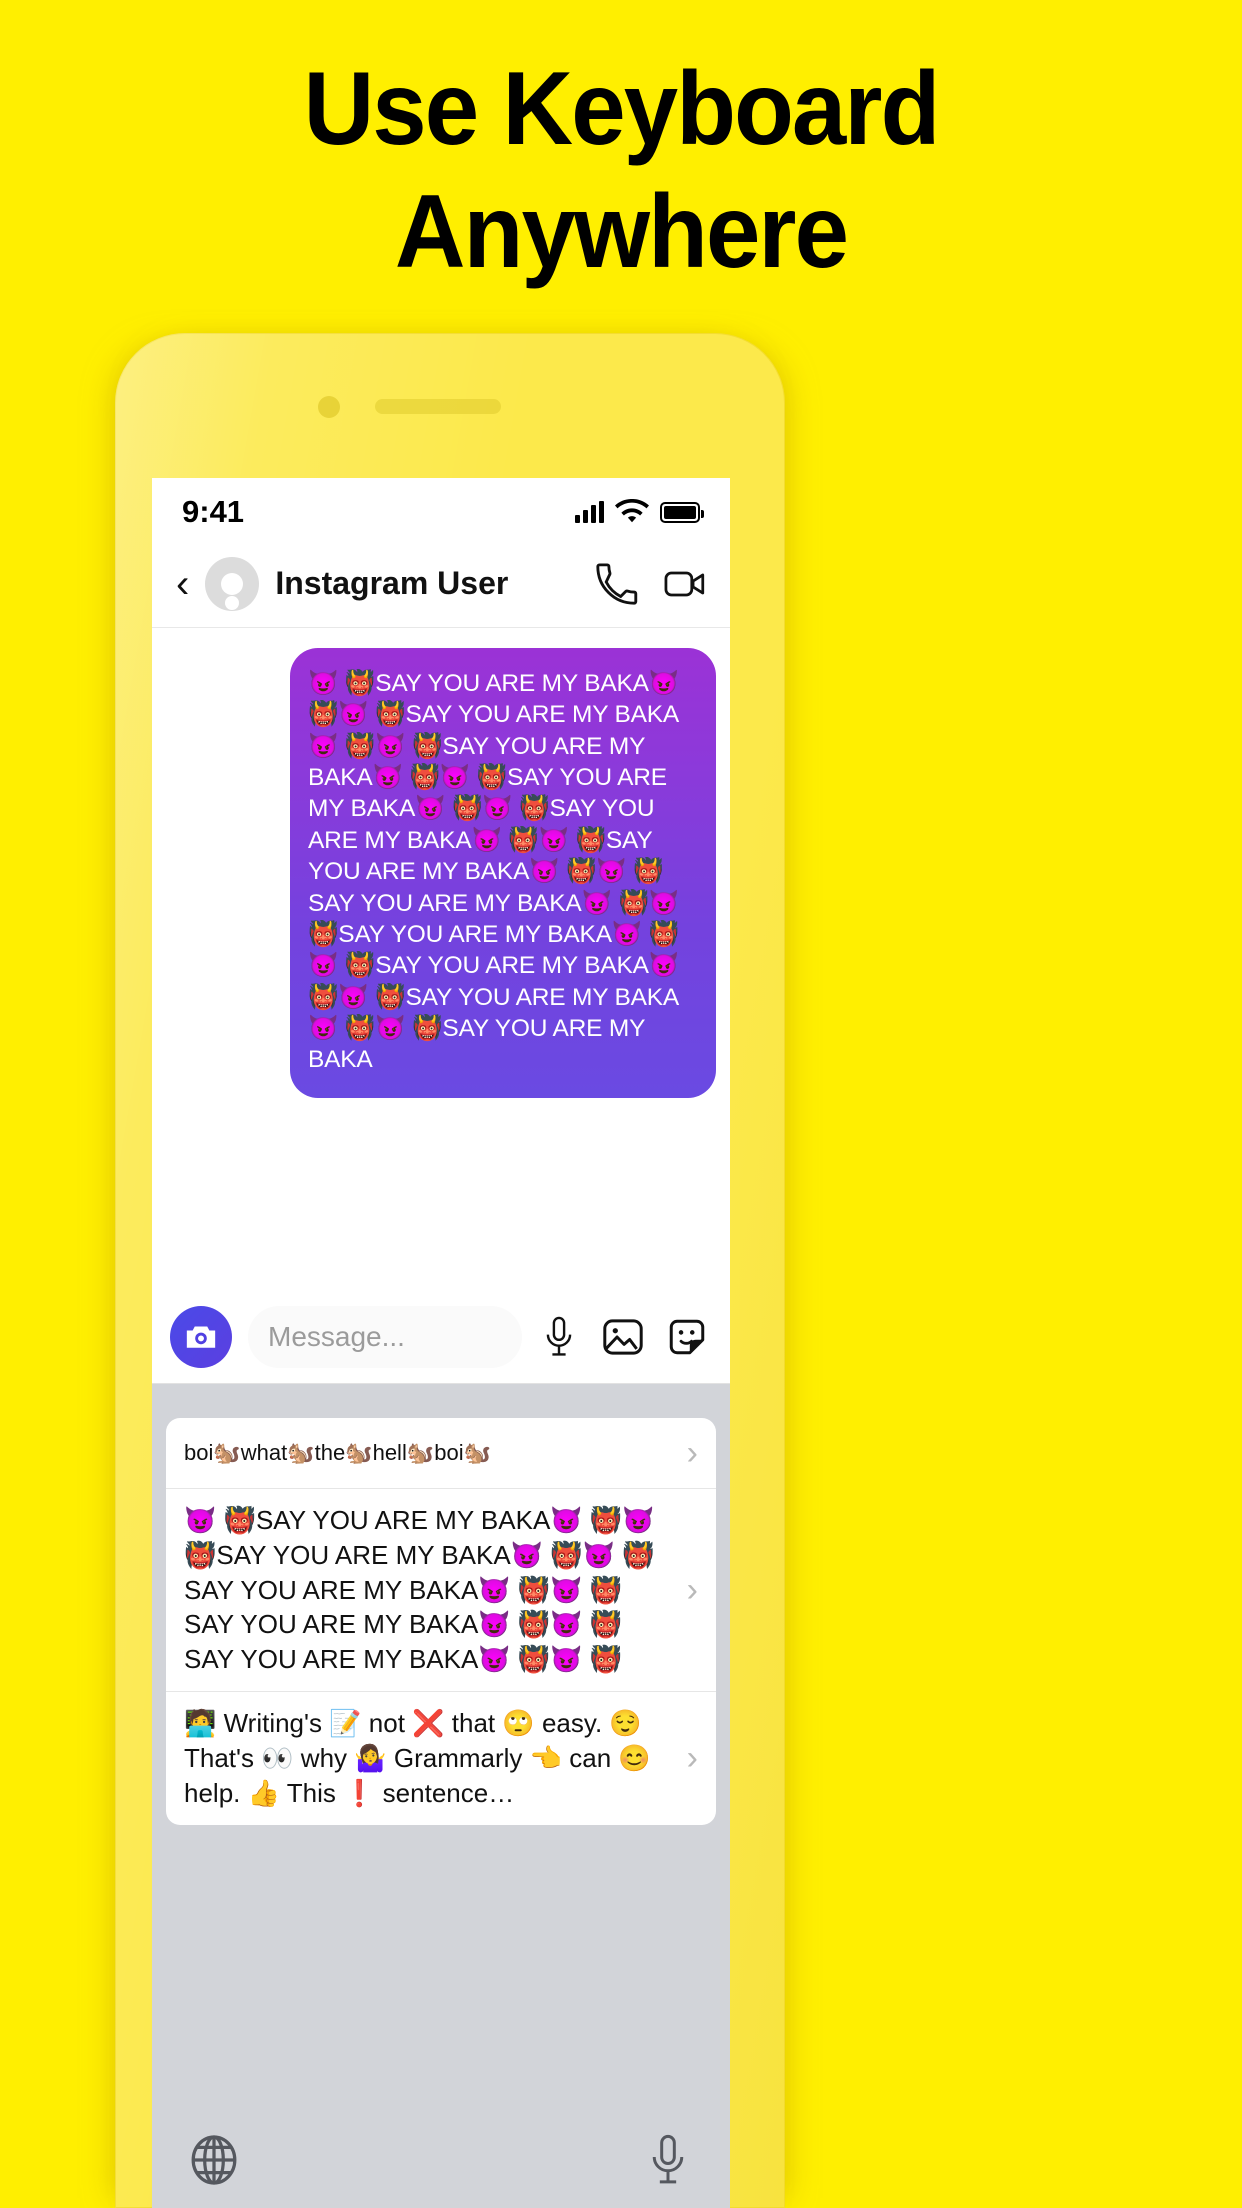  What do you see at coordinates (621, 231) in the screenshot?
I see `headline-line-2: Anywhere` at bounding box center [621, 231].